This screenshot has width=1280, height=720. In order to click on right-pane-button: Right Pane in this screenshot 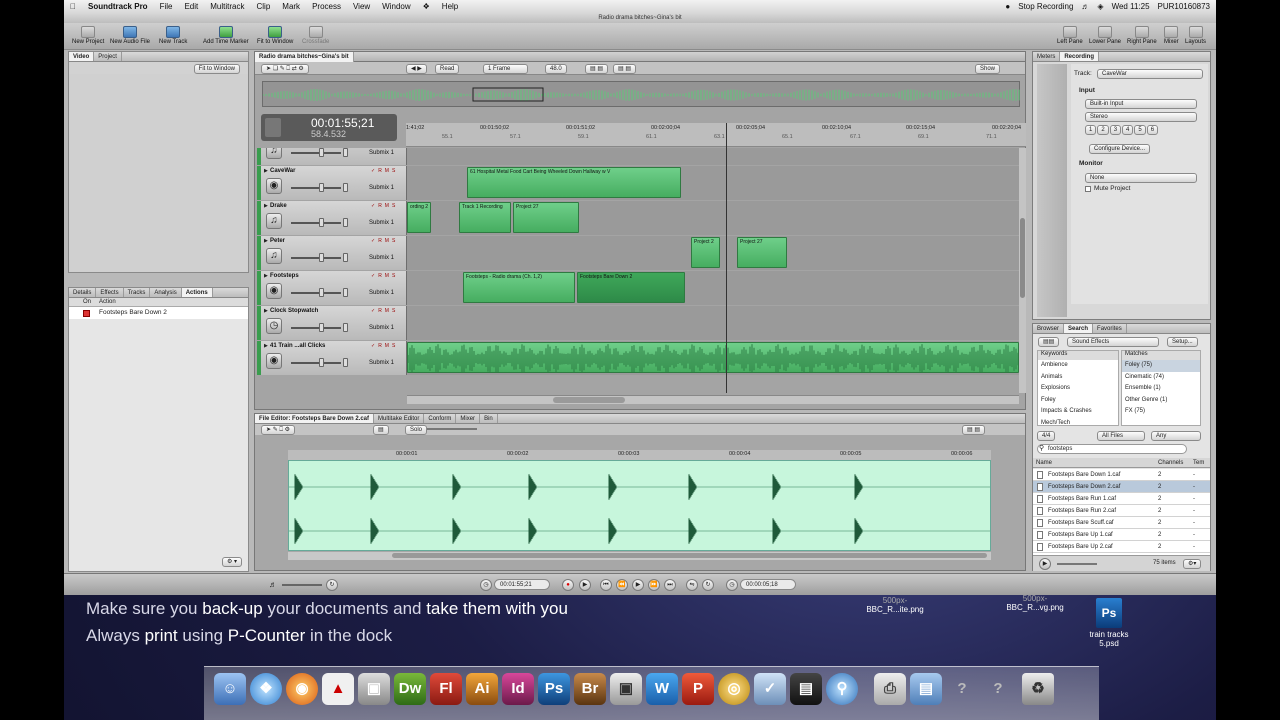, I will do `click(1142, 35)`.